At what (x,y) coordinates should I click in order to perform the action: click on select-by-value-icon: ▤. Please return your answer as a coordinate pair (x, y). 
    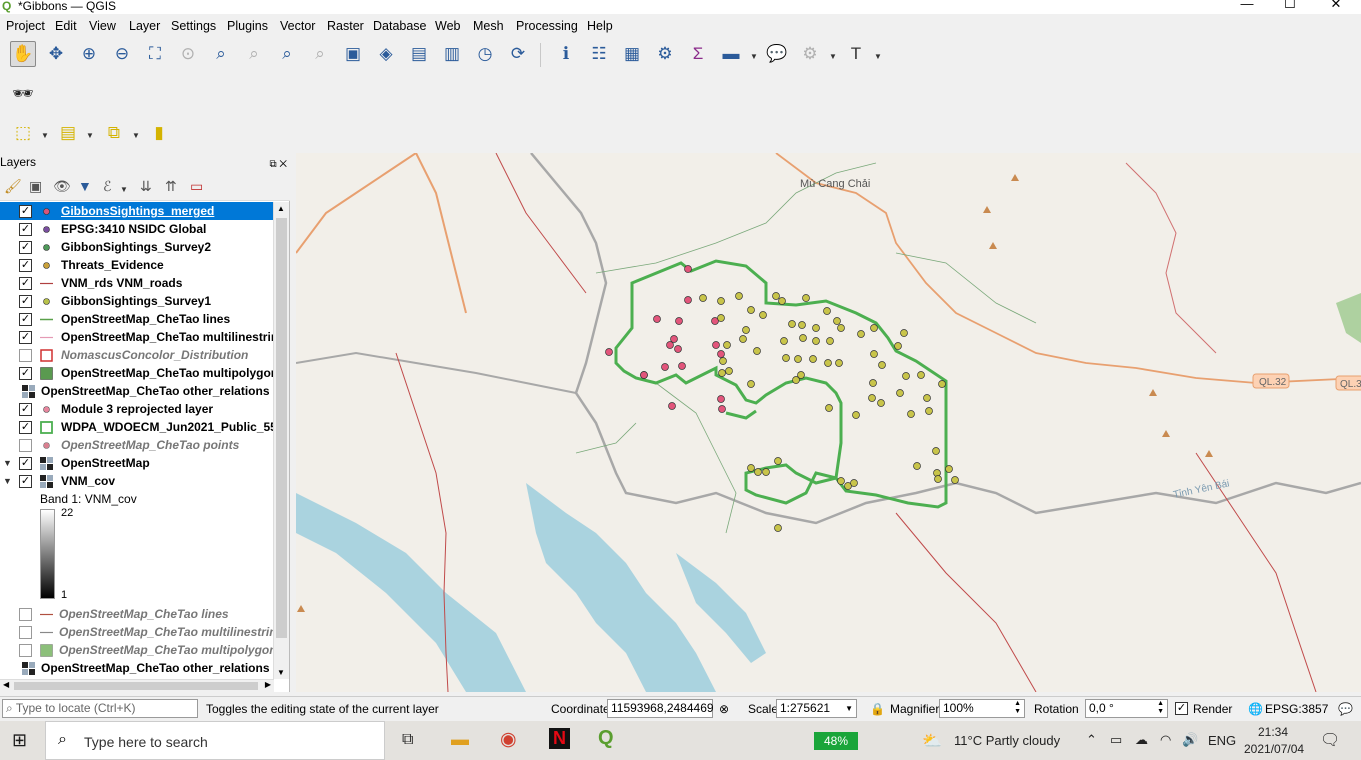
    Looking at the image, I should click on (68, 133).